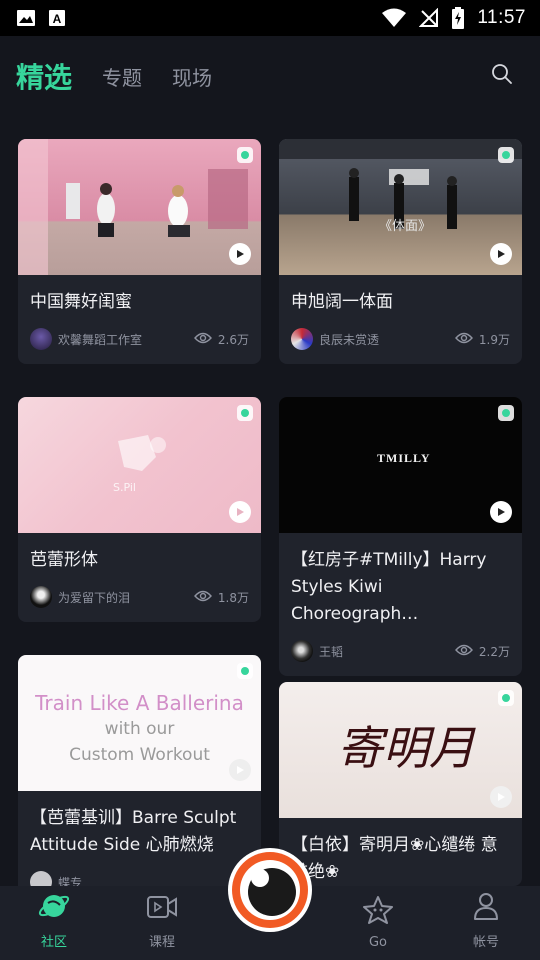 The width and height of the screenshot is (540, 960). Describe the element at coordinates (122, 76) in the screenshot. I see `tab-topics: 专题` at that location.